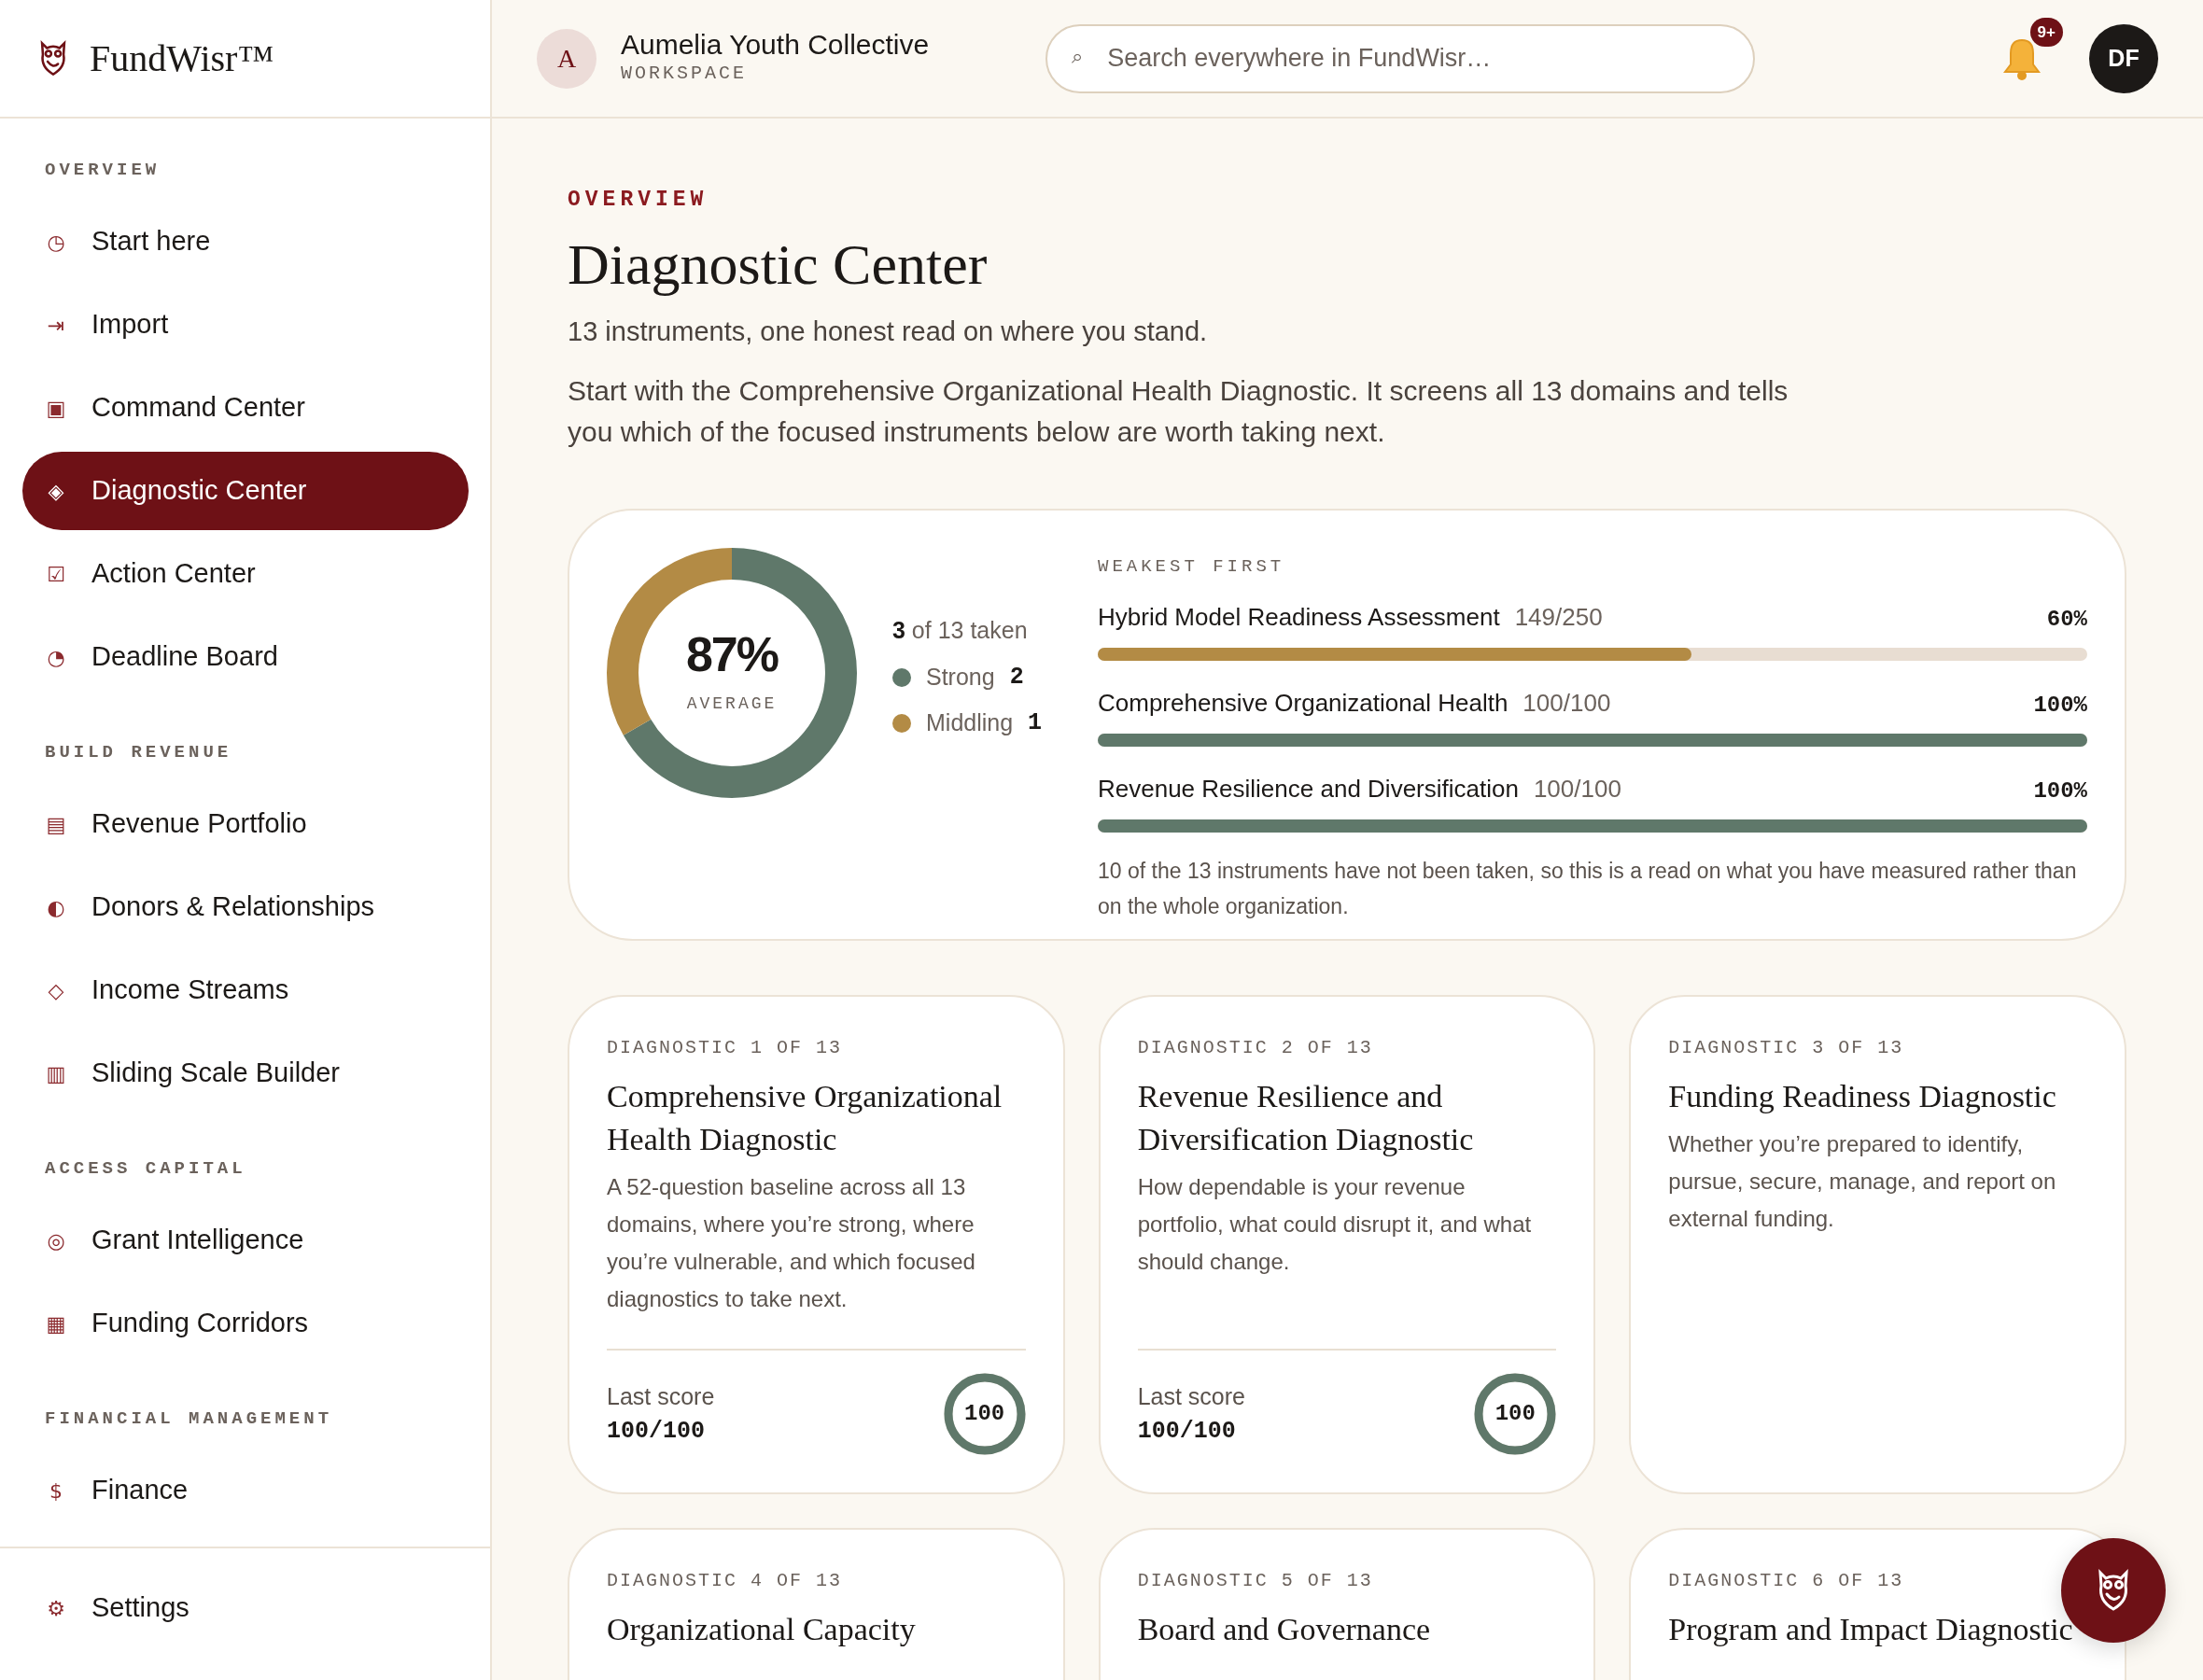  Describe the element at coordinates (1787, 1048) in the screenshot. I see `card-eyebrow: DIAGNOSTIC 3 OF 13` at that location.